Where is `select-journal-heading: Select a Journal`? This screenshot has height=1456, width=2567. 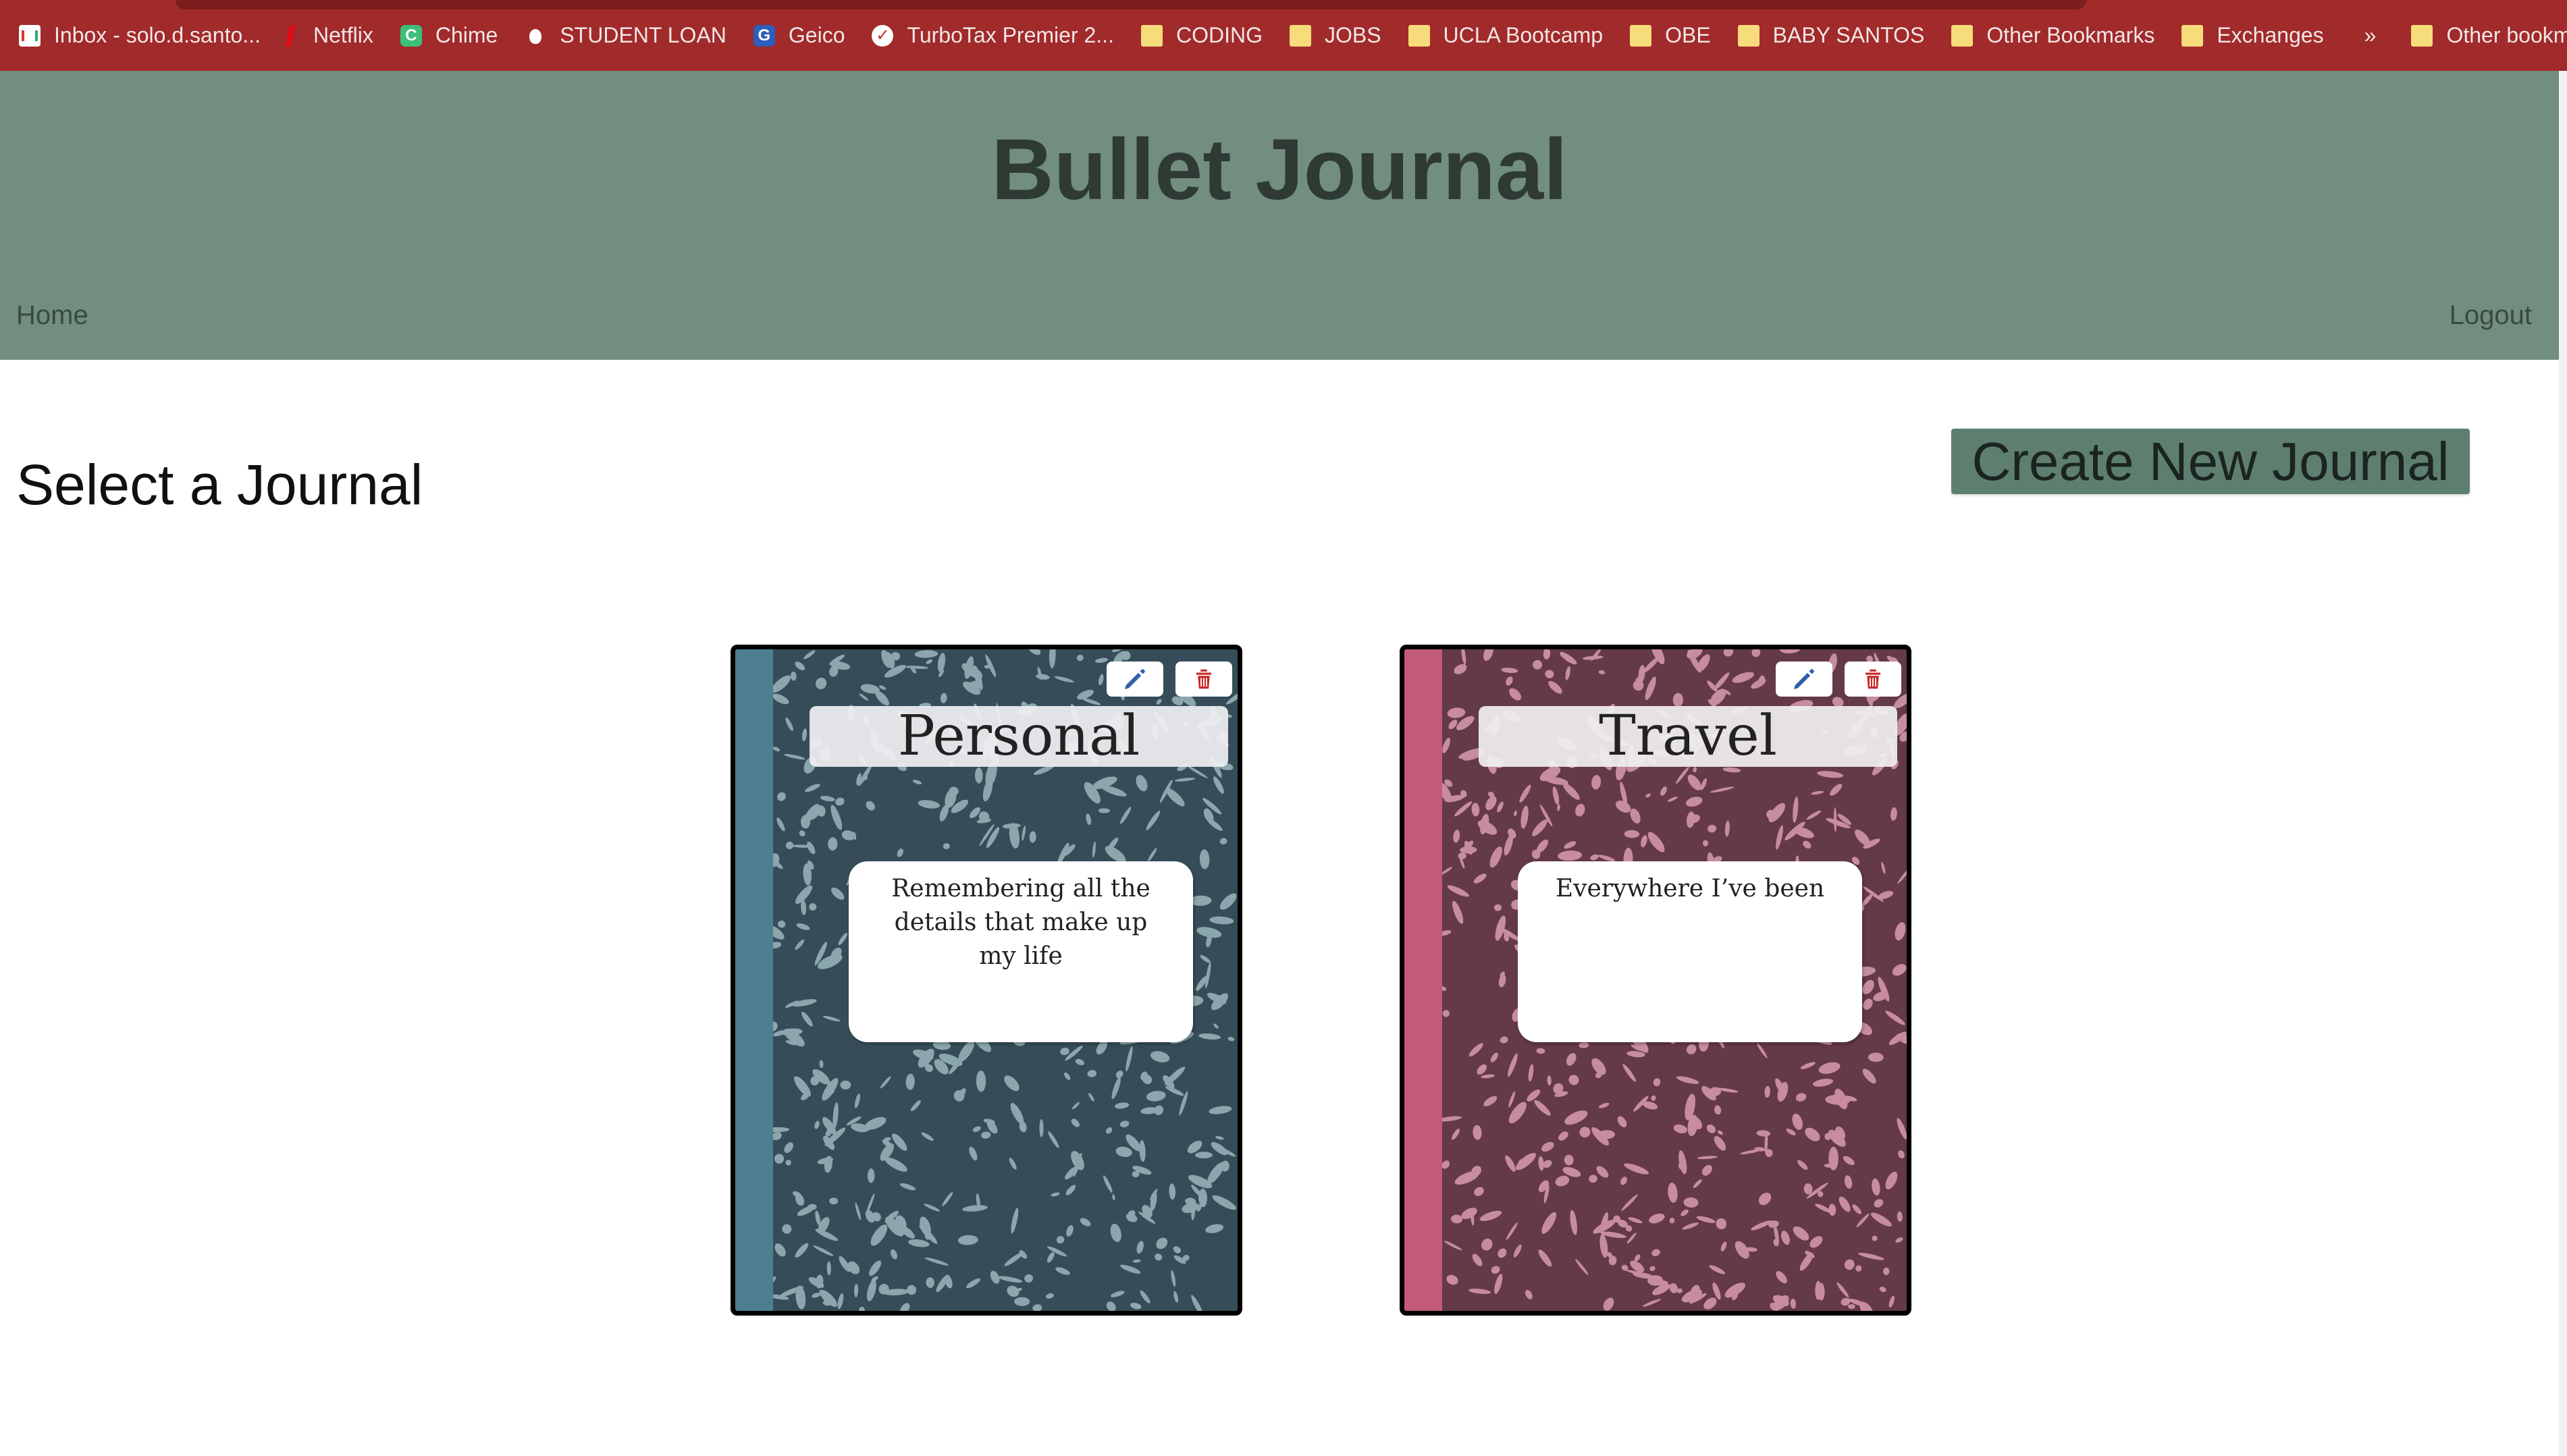
select-journal-heading: Select a Journal is located at coordinates (220, 484).